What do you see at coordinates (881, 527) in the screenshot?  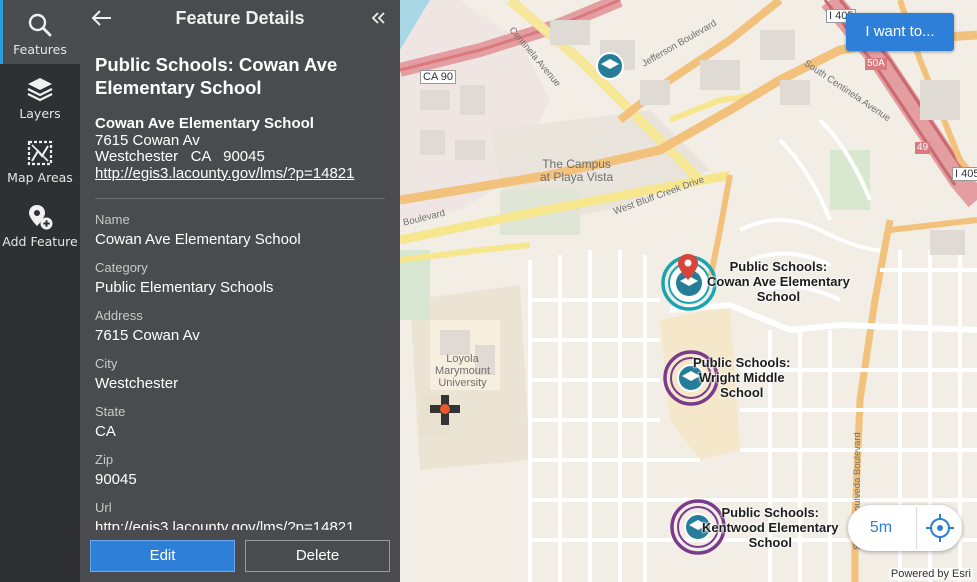 I see `scale-readout: 5m` at bounding box center [881, 527].